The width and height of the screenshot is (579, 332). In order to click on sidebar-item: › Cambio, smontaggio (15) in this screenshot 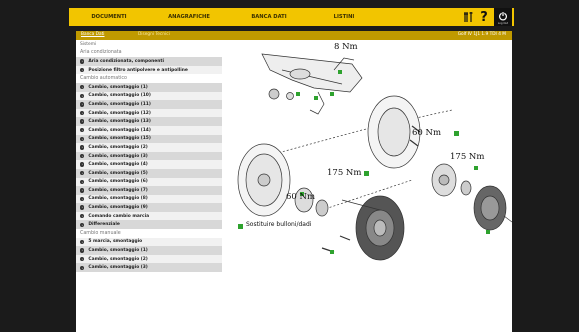, I will do `click(149, 139)`.